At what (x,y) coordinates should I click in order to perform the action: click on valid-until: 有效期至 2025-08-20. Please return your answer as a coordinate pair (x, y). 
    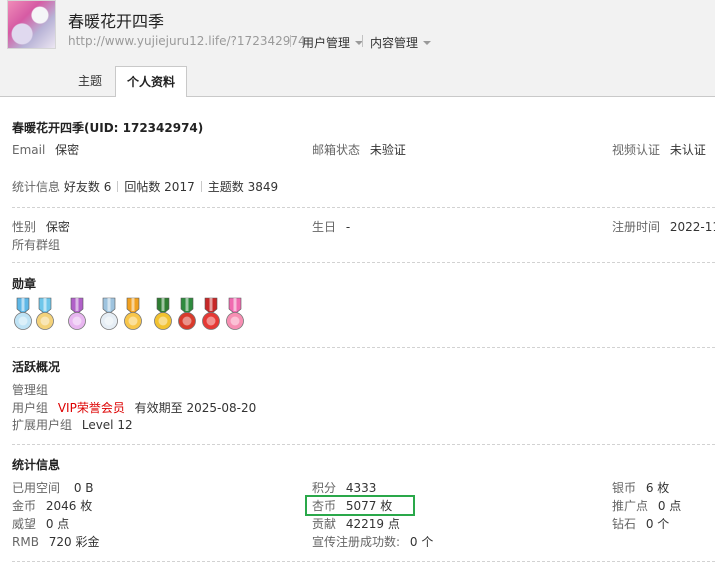
    Looking at the image, I should click on (195, 408).